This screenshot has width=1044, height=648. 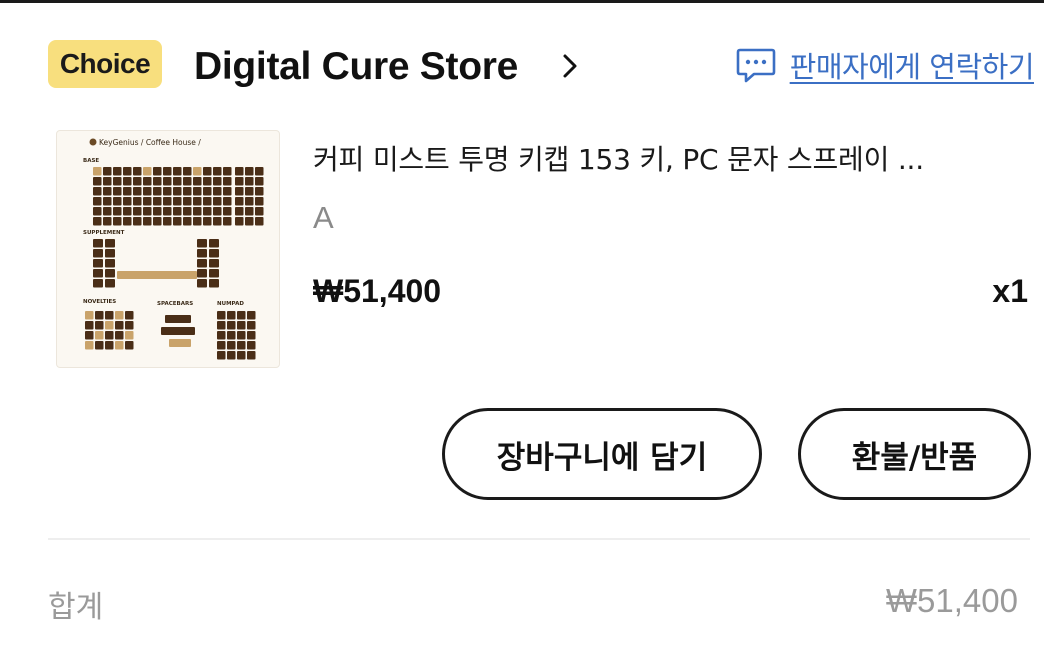 What do you see at coordinates (356, 67) in the screenshot?
I see `store-name-link: Digital Cure Store` at bounding box center [356, 67].